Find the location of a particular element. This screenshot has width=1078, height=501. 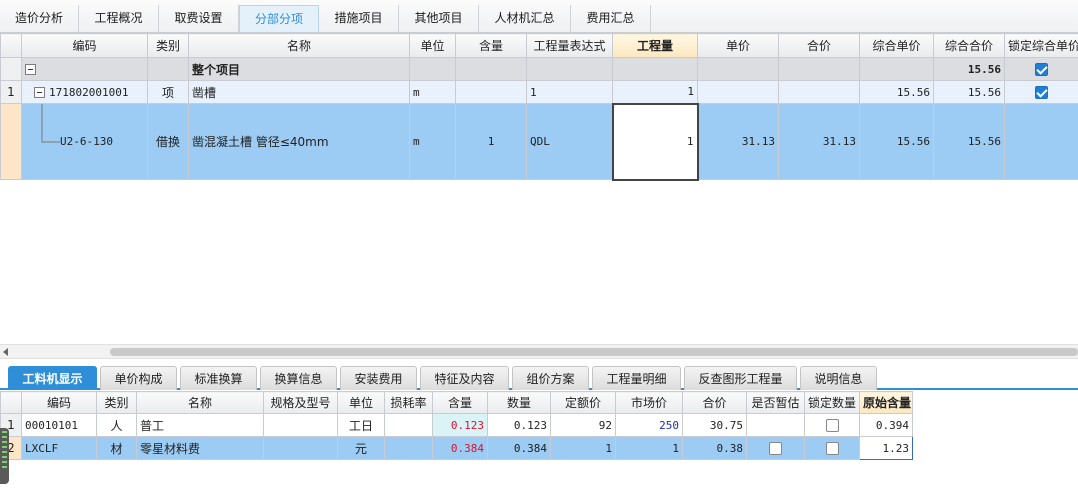

cell-content: 0.384 is located at coordinates (460, 448).